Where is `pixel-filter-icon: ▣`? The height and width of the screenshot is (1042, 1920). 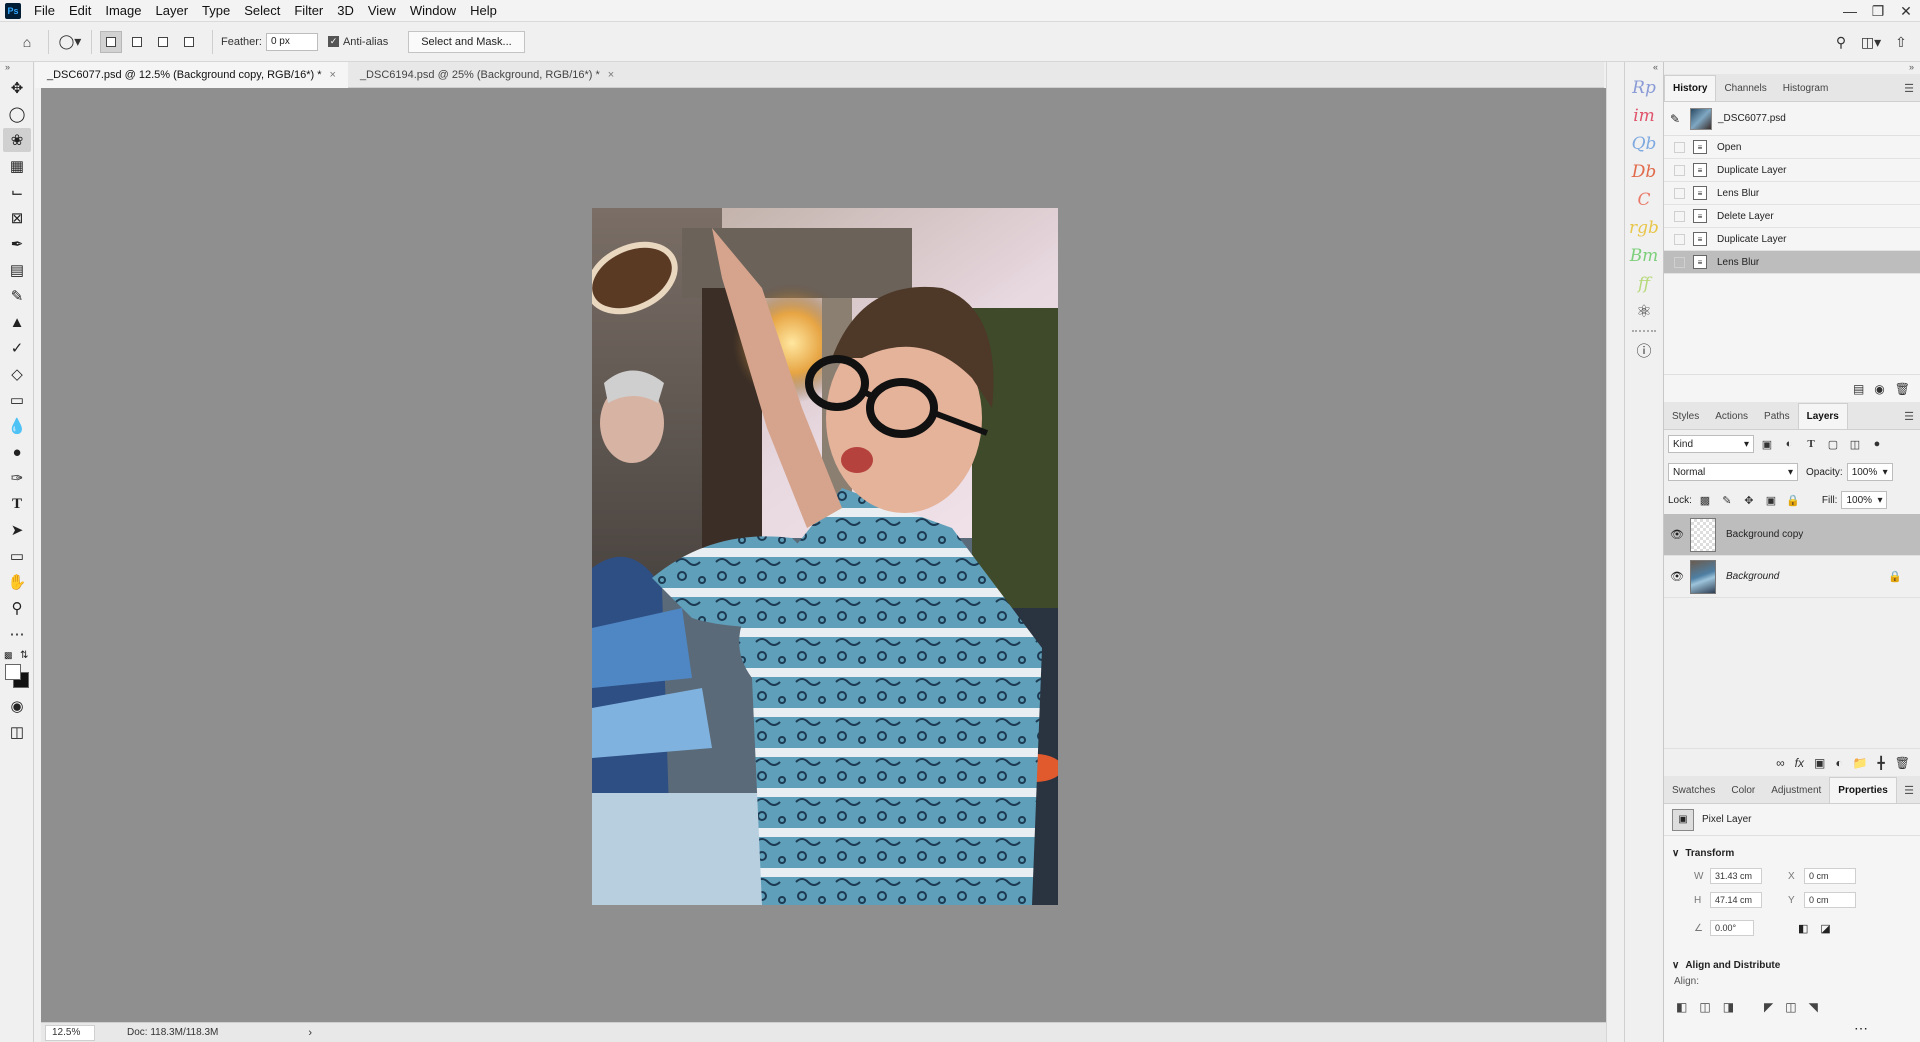
pixel-filter-icon: ▣ is located at coordinates (1767, 444).